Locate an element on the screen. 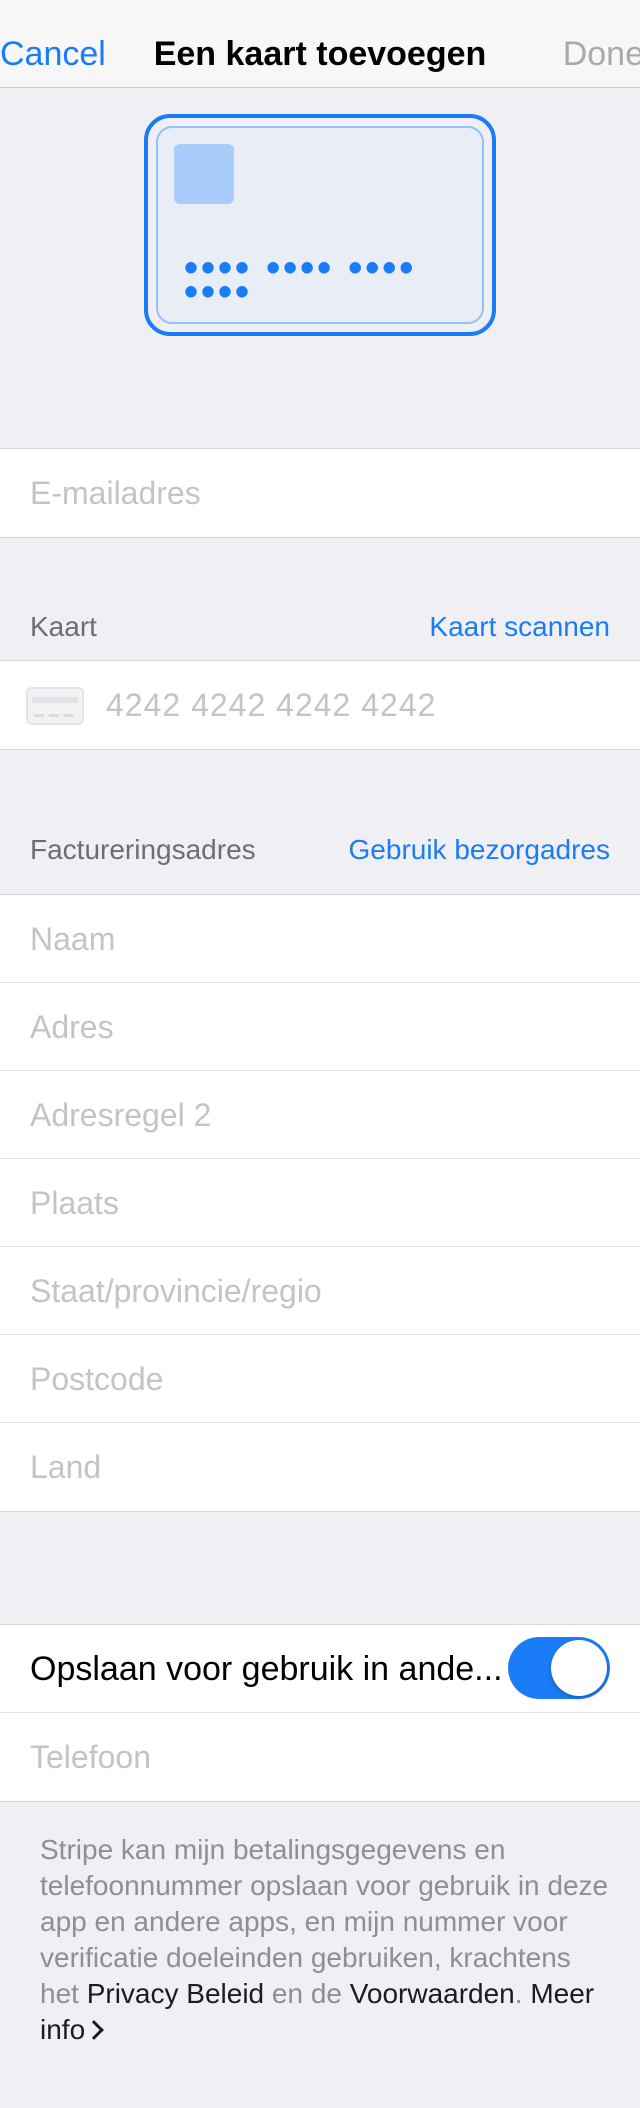  privacy-policy-link: Privacy Beleid is located at coordinates (175, 1993).